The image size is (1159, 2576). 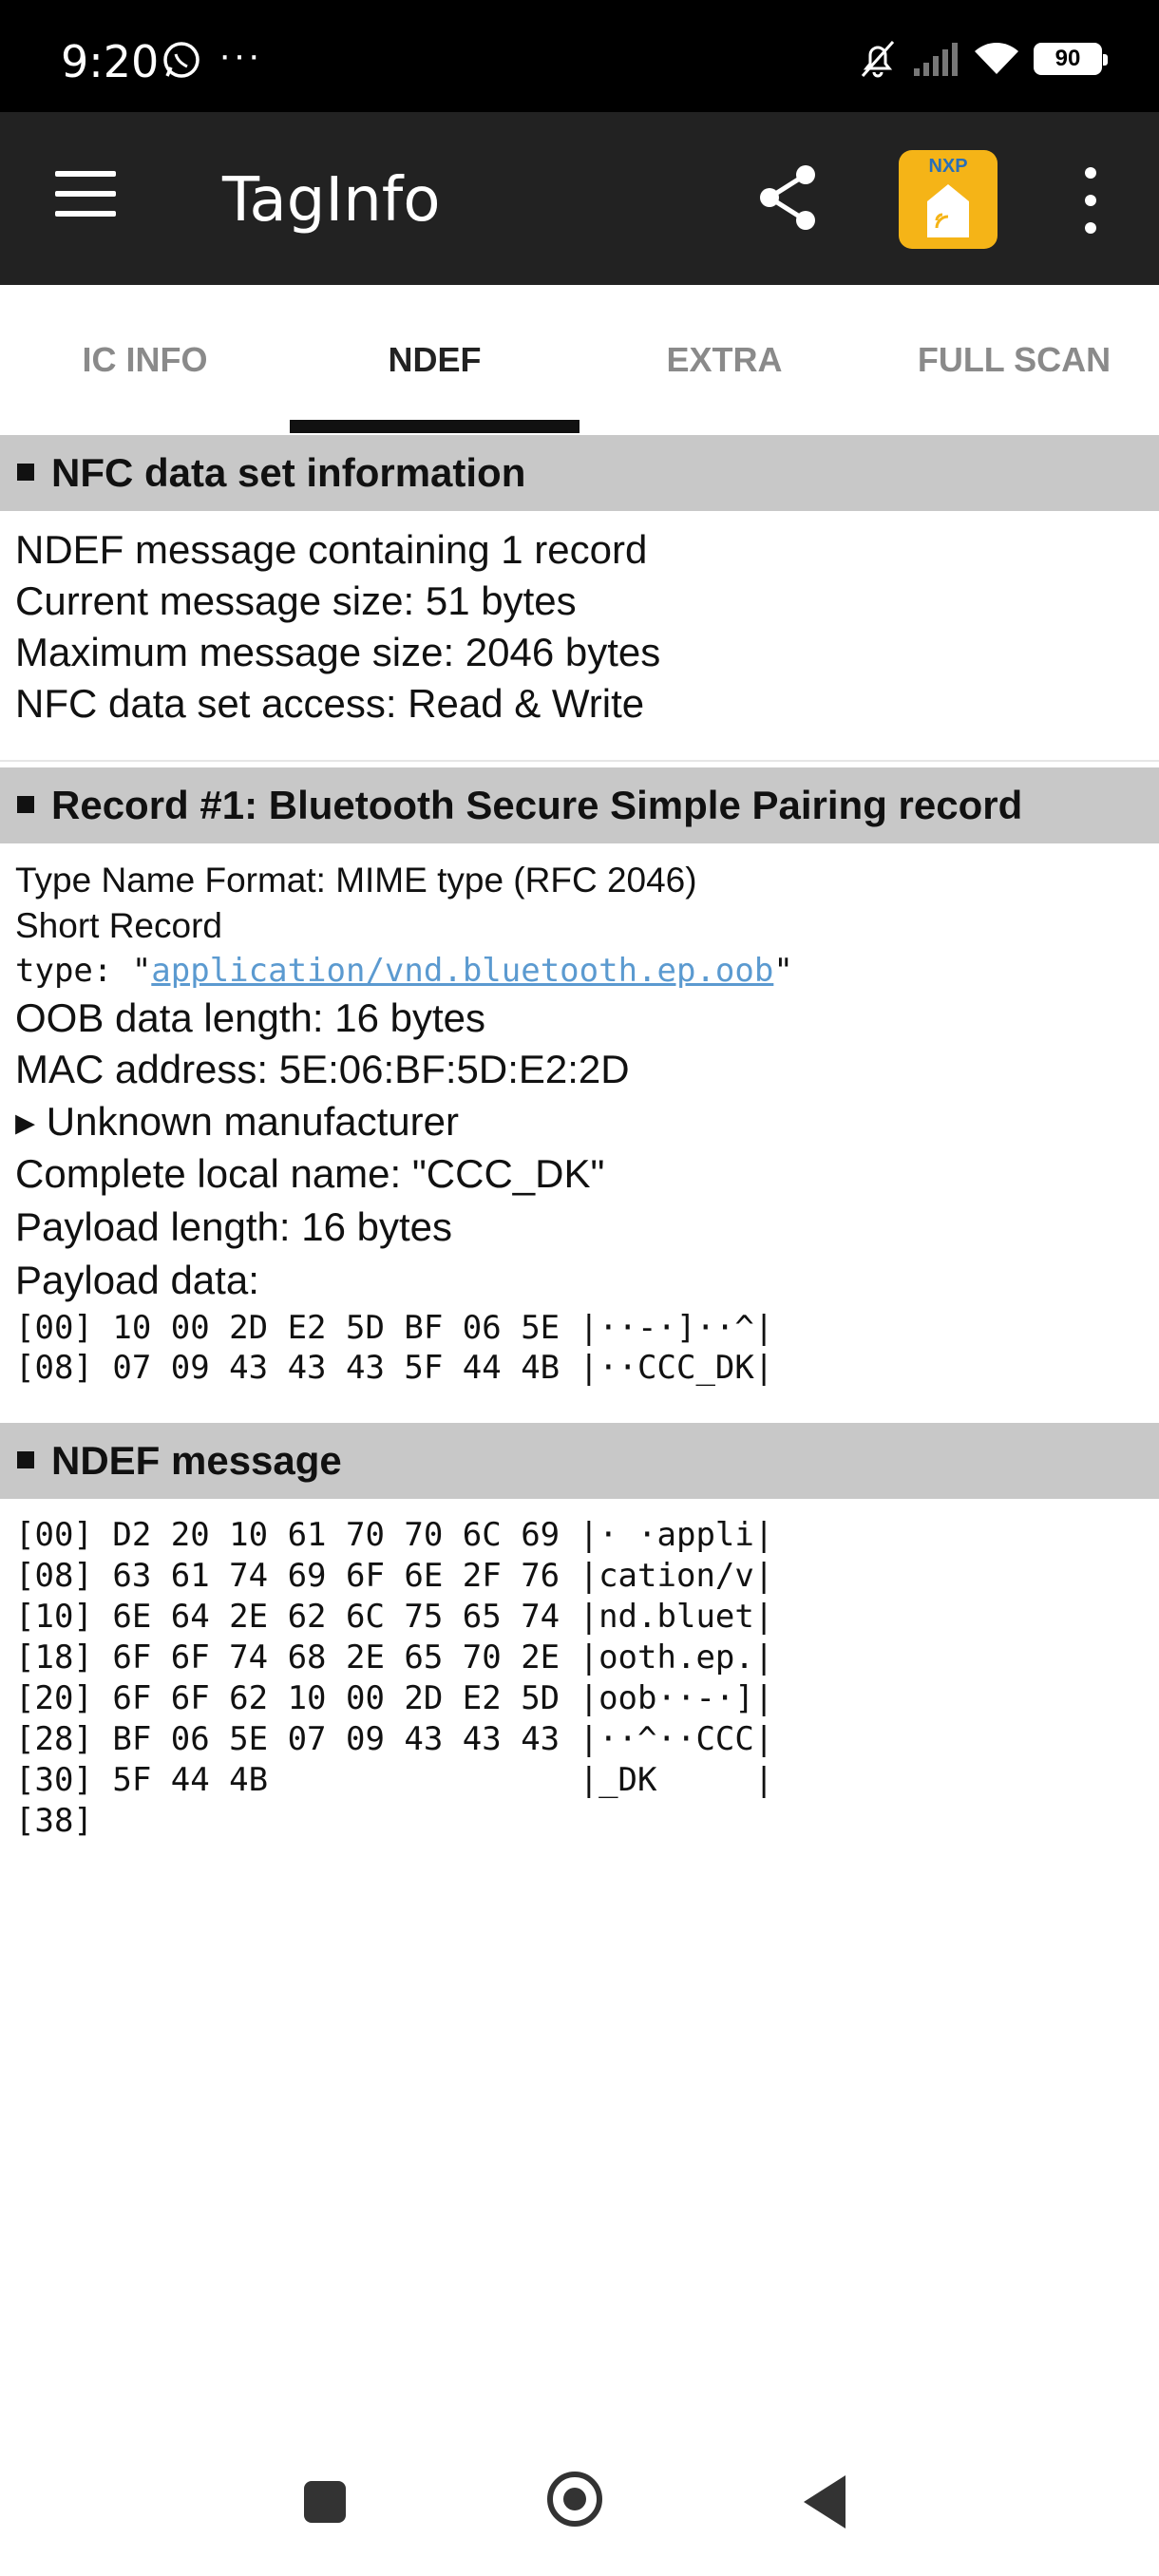 What do you see at coordinates (394, 1576) in the screenshot?
I see `ndef-hex-line: [08] 63 61 74 69 6F 6E 2F 76 |cation/v|` at bounding box center [394, 1576].